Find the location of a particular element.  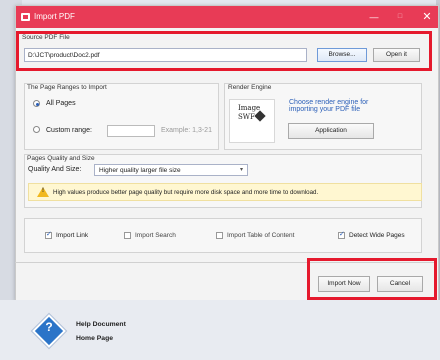

cancel-button: Cancel is located at coordinates (400, 284).